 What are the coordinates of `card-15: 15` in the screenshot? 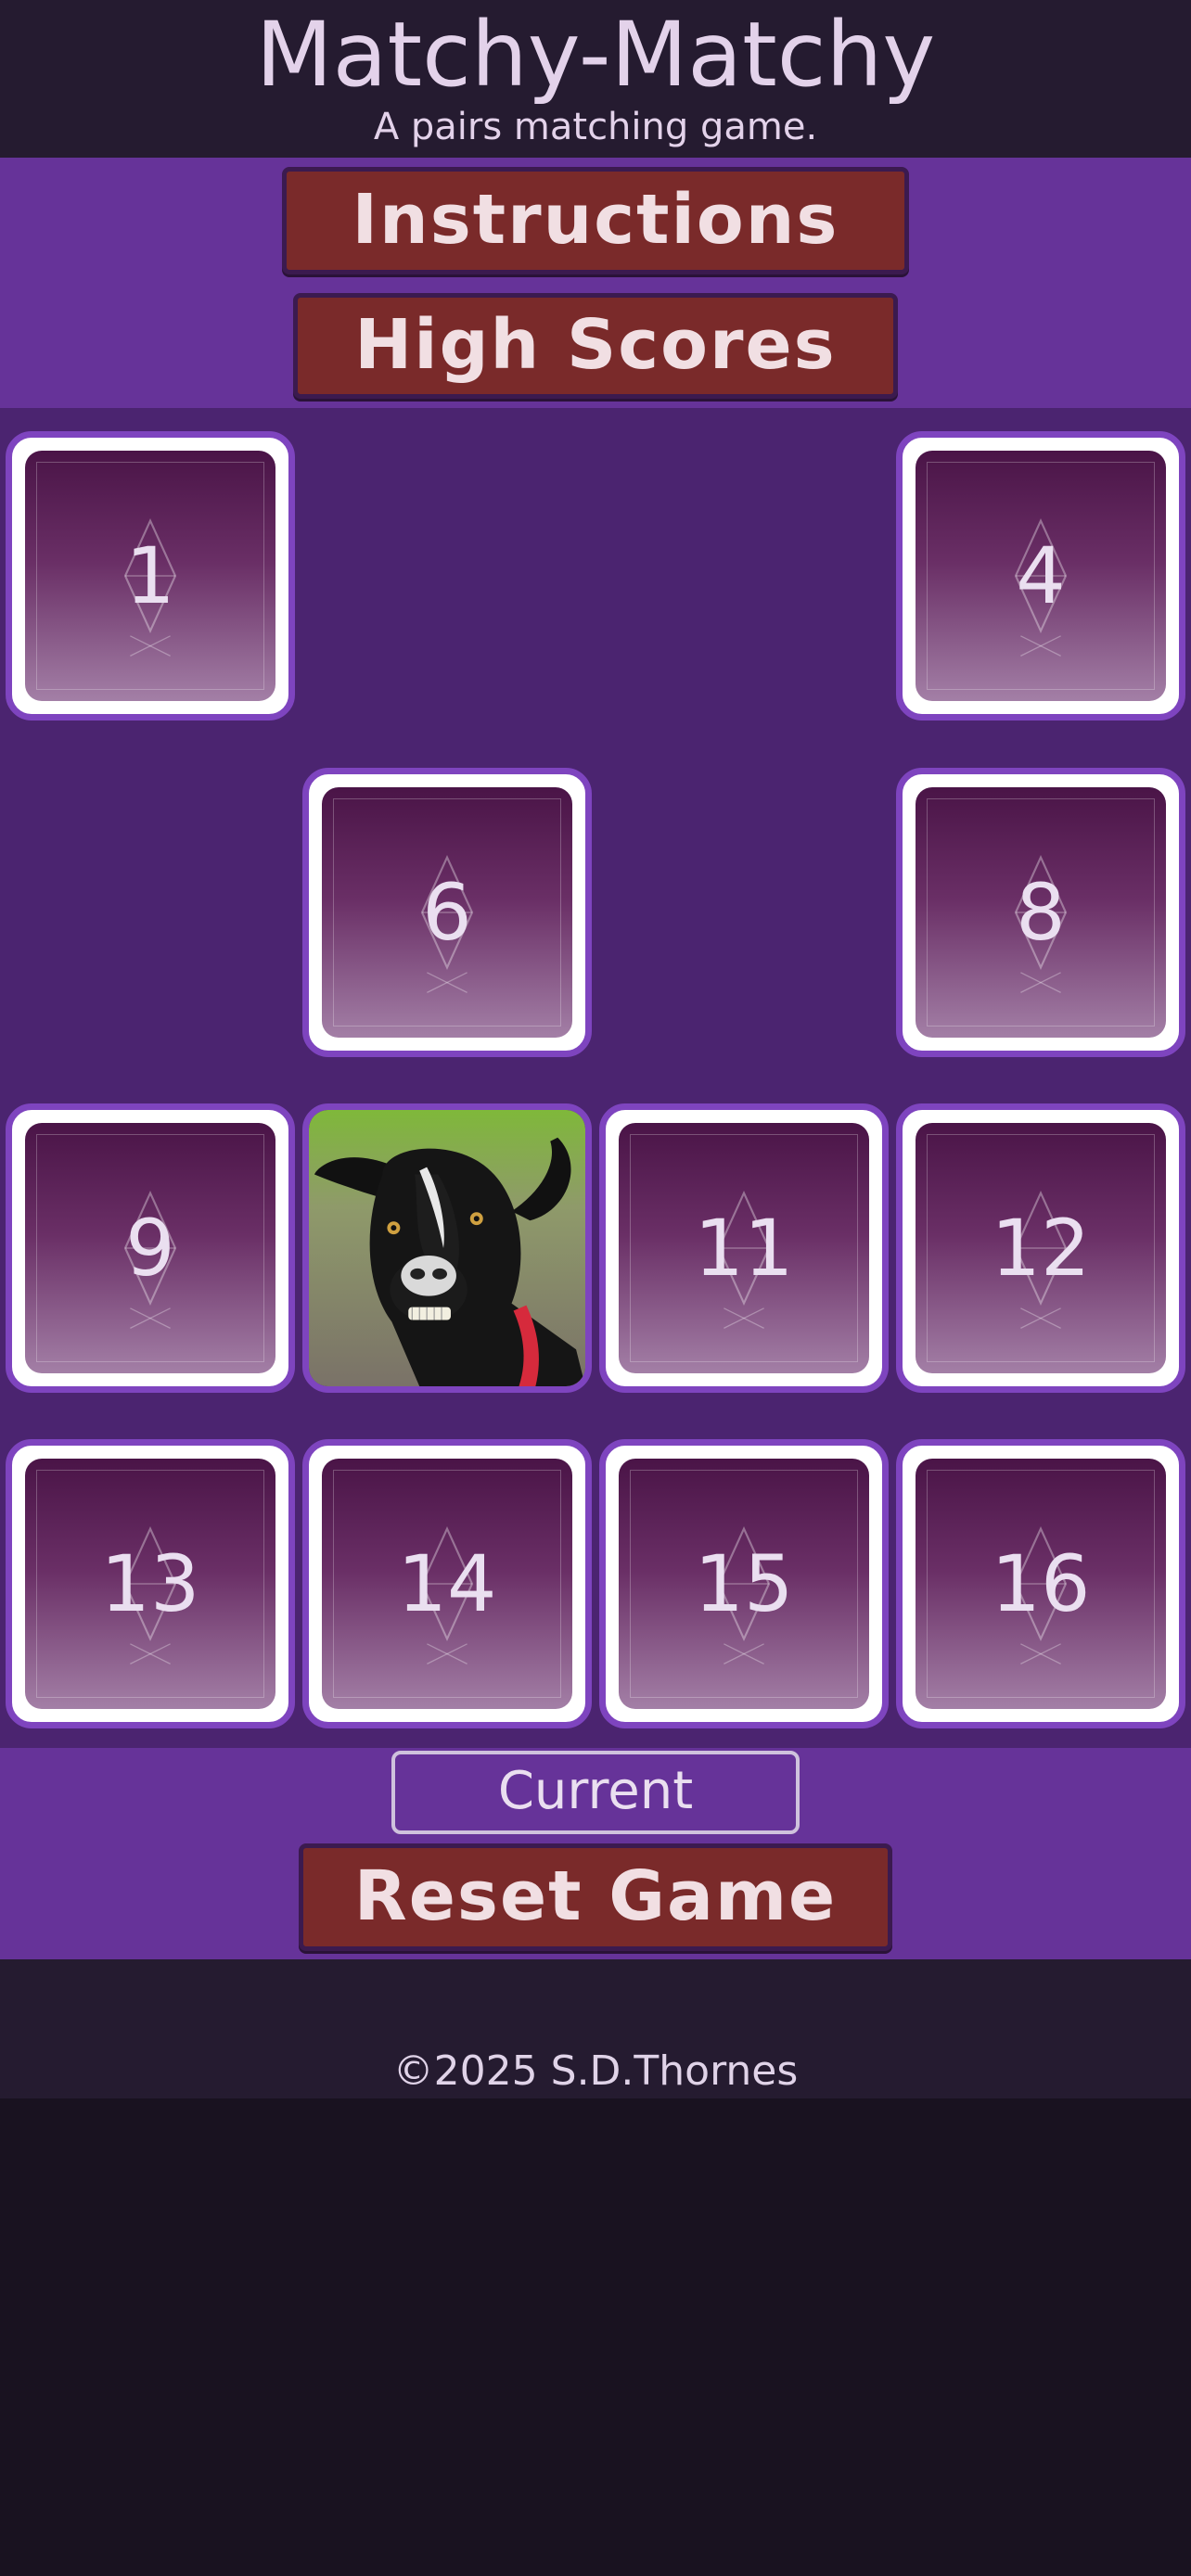 It's located at (744, 1584).